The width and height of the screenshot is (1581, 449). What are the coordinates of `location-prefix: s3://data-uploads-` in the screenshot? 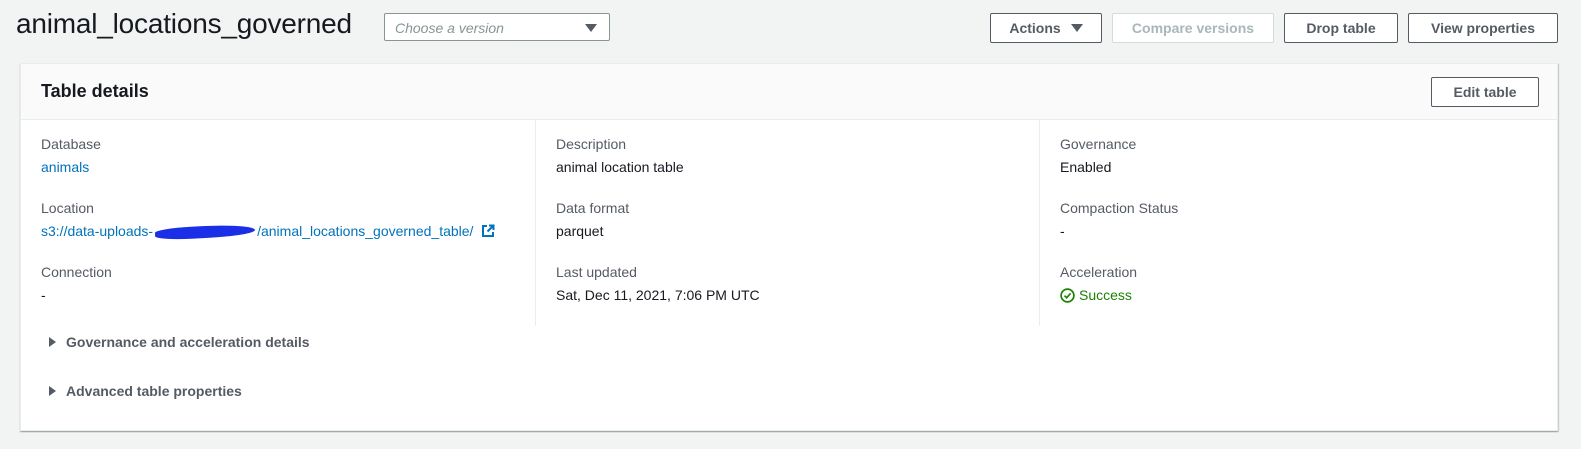 It's located at (97, 231).